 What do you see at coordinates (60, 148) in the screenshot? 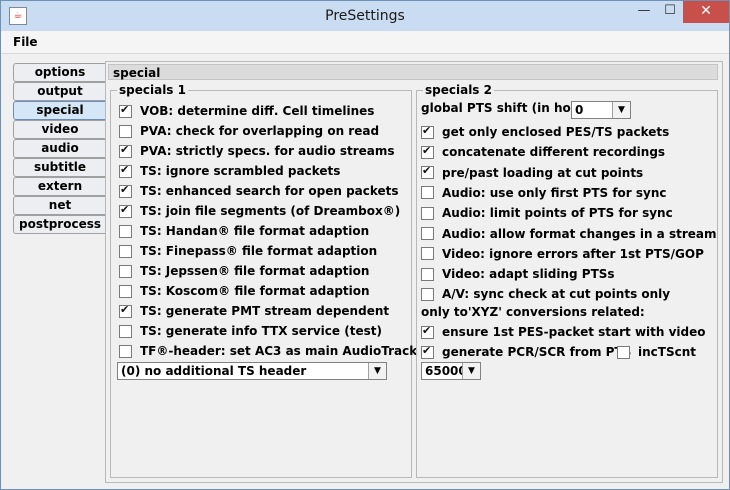
I see `tab-audio: audio` at bounding box center [60, 148].